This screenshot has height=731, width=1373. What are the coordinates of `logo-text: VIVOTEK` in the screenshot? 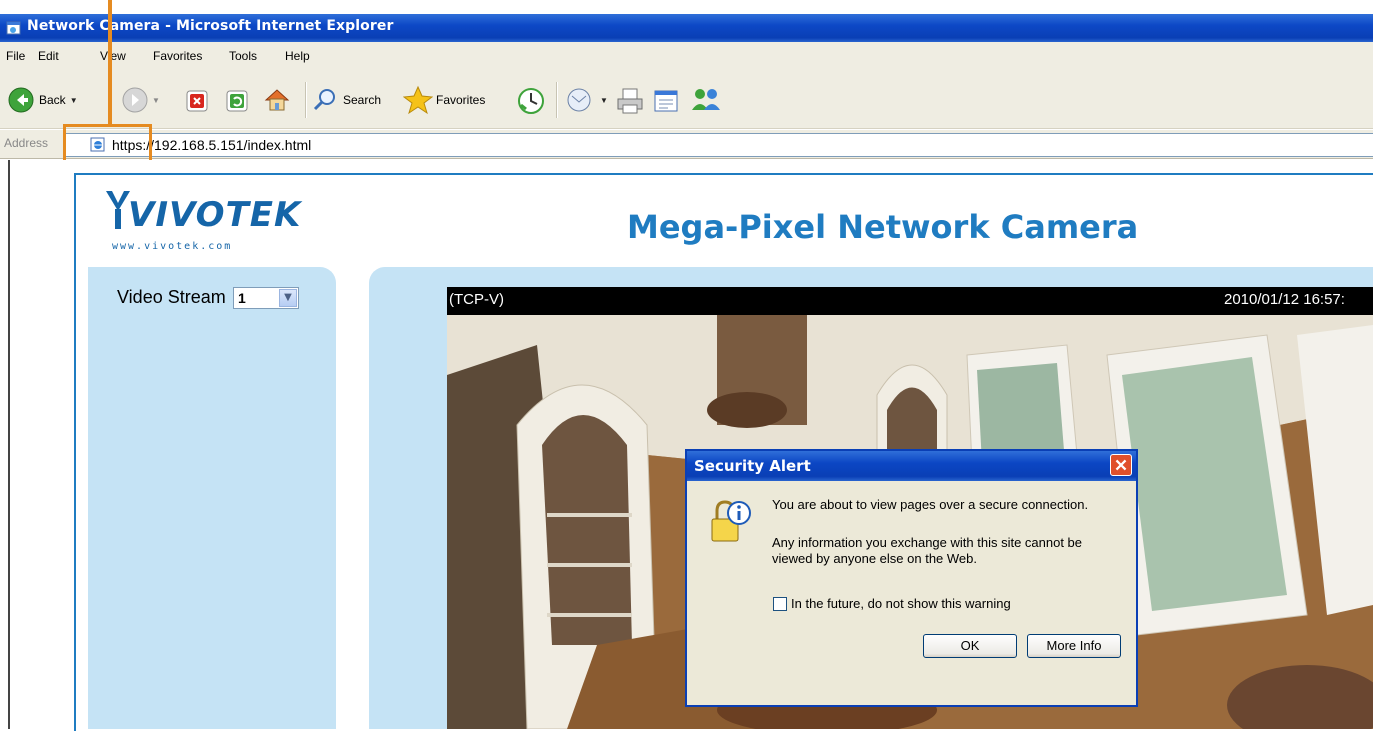 It's located at (215, 215).